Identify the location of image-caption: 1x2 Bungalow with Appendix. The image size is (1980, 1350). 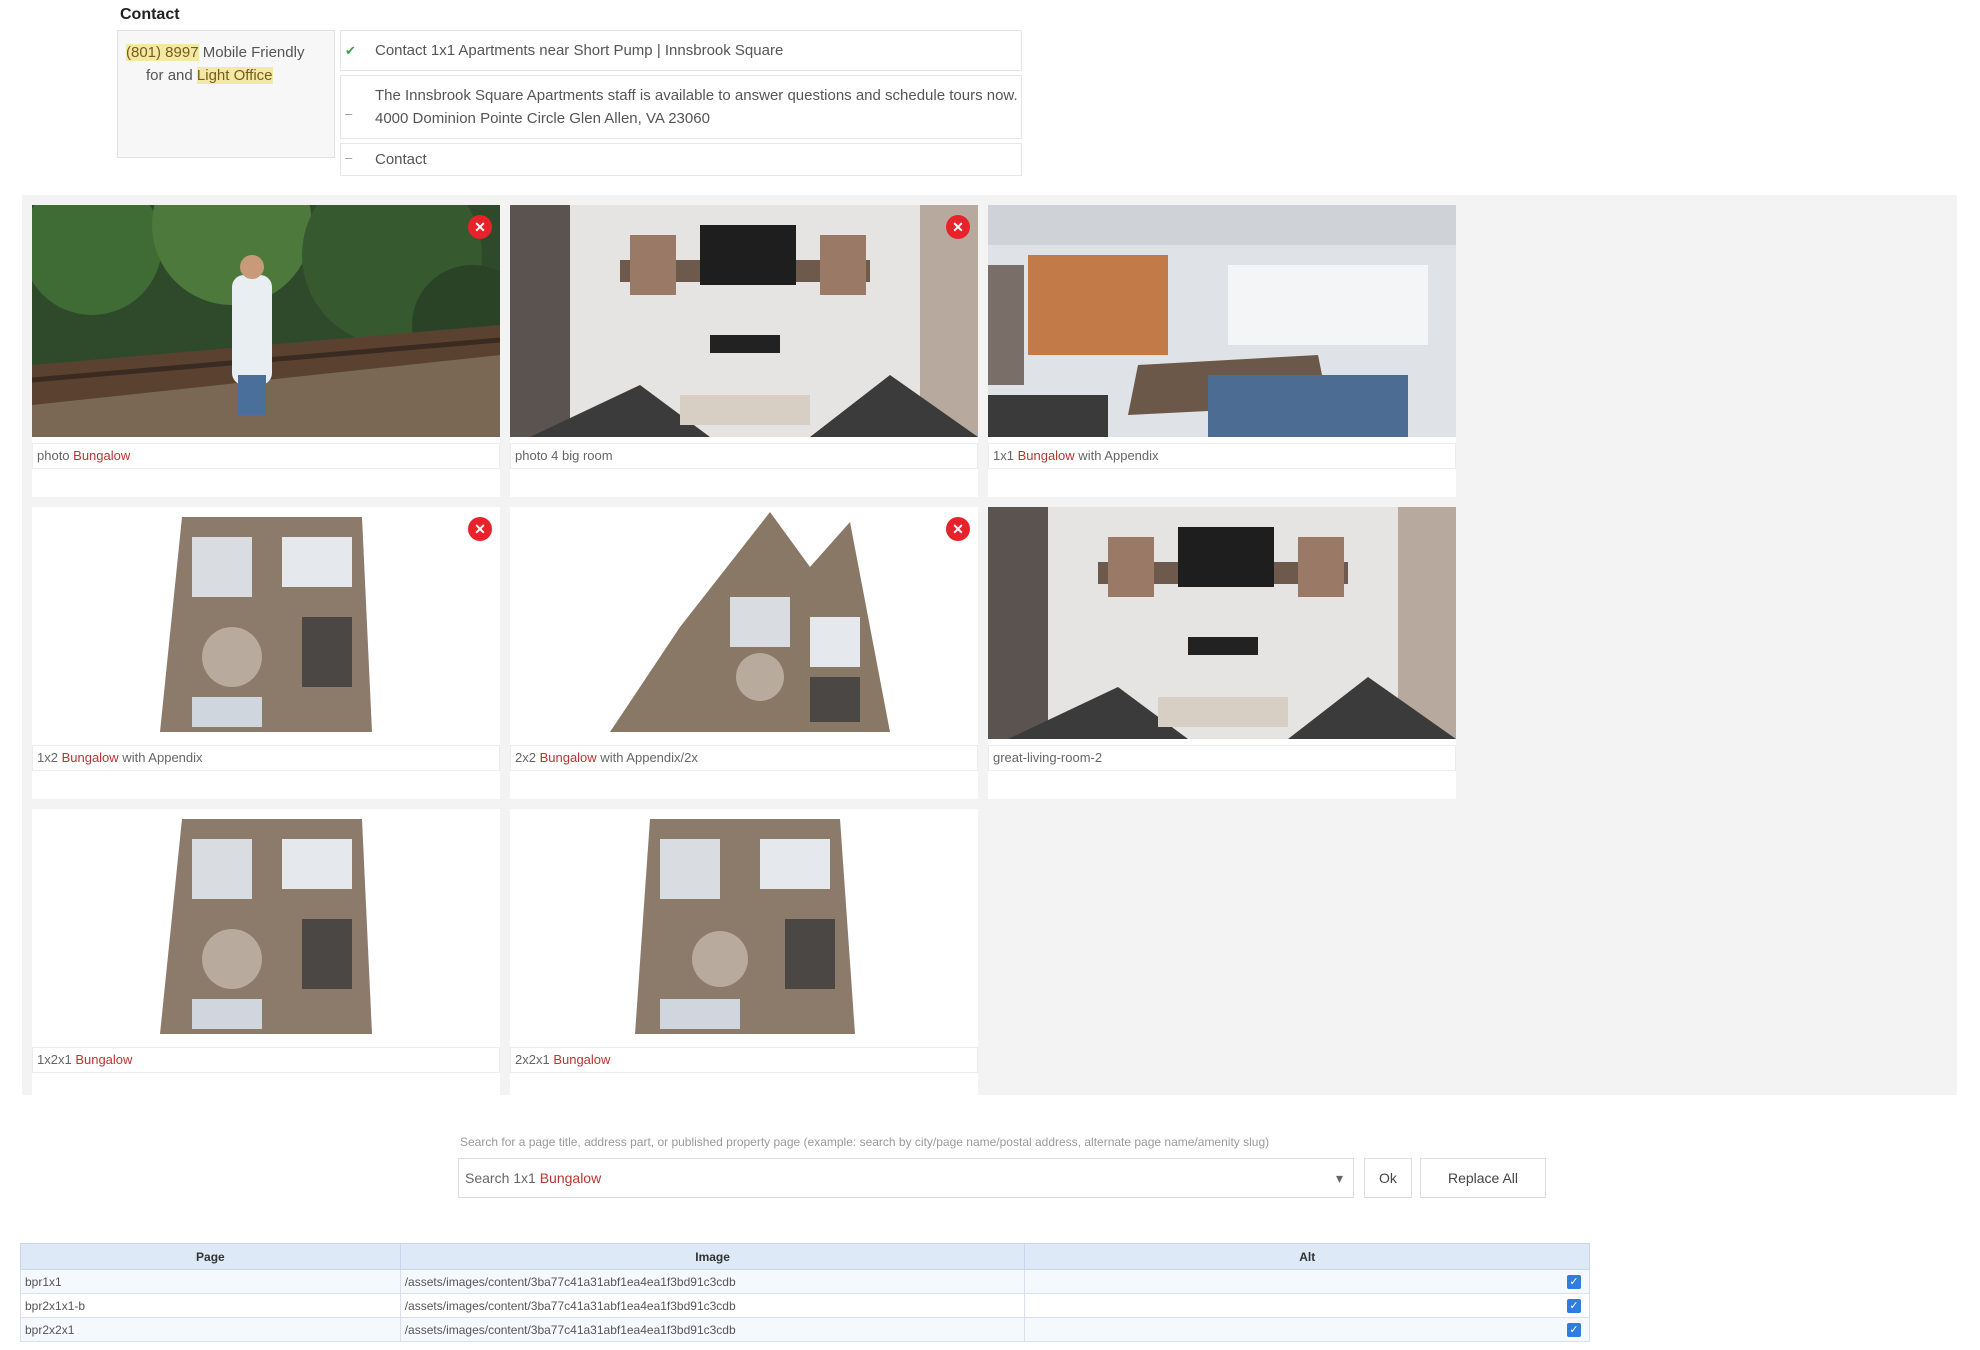
(266, 758).